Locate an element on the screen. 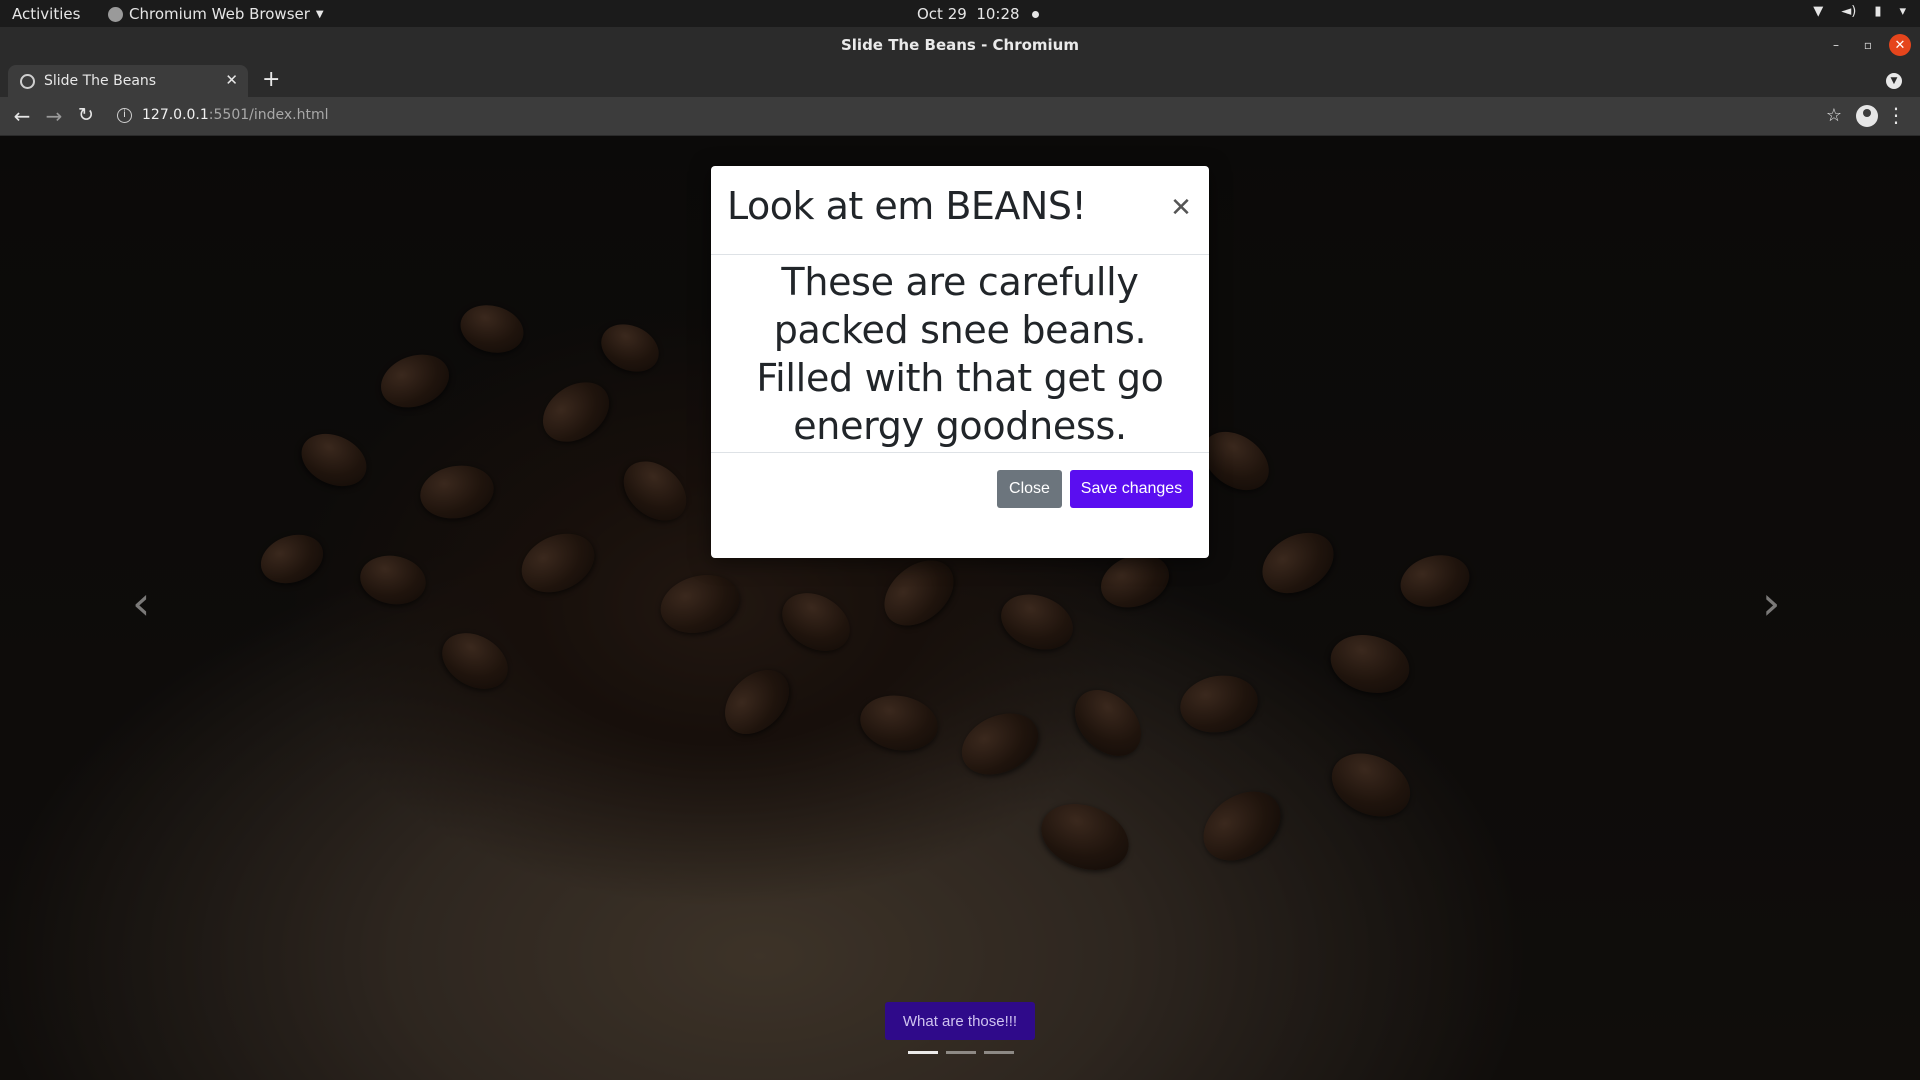 Image resolution: width=1920 pixels, height=1080 pixels. address-bar: 127.0.0.1:5501/index.html is located at coordinates (235, 115).